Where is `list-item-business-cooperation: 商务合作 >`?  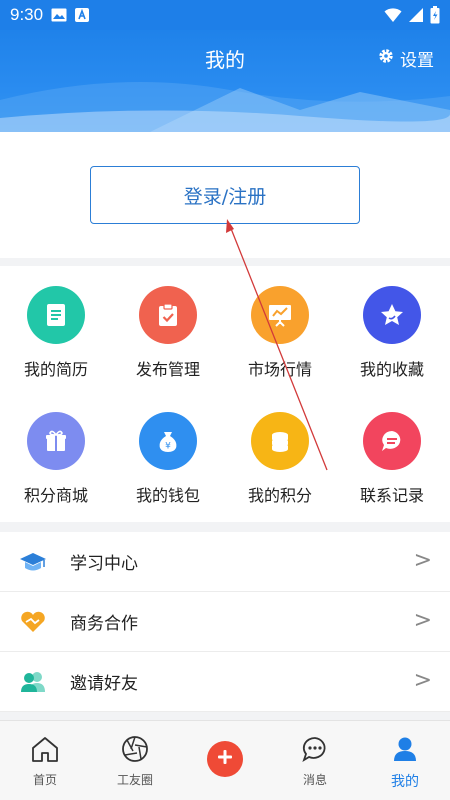 list-item-business-cooperation: 商务合作 > is located at coordinates (225, 622).